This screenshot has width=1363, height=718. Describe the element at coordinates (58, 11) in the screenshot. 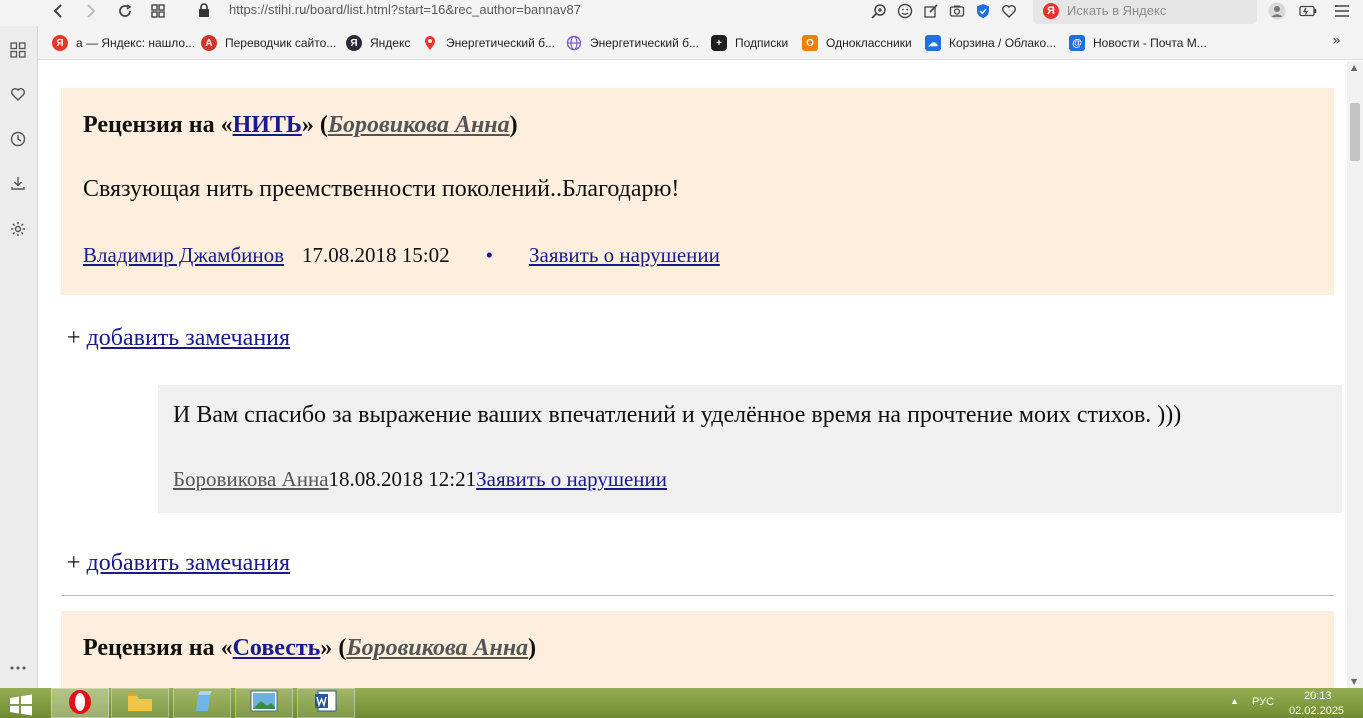

I see `back-icon` at that location.